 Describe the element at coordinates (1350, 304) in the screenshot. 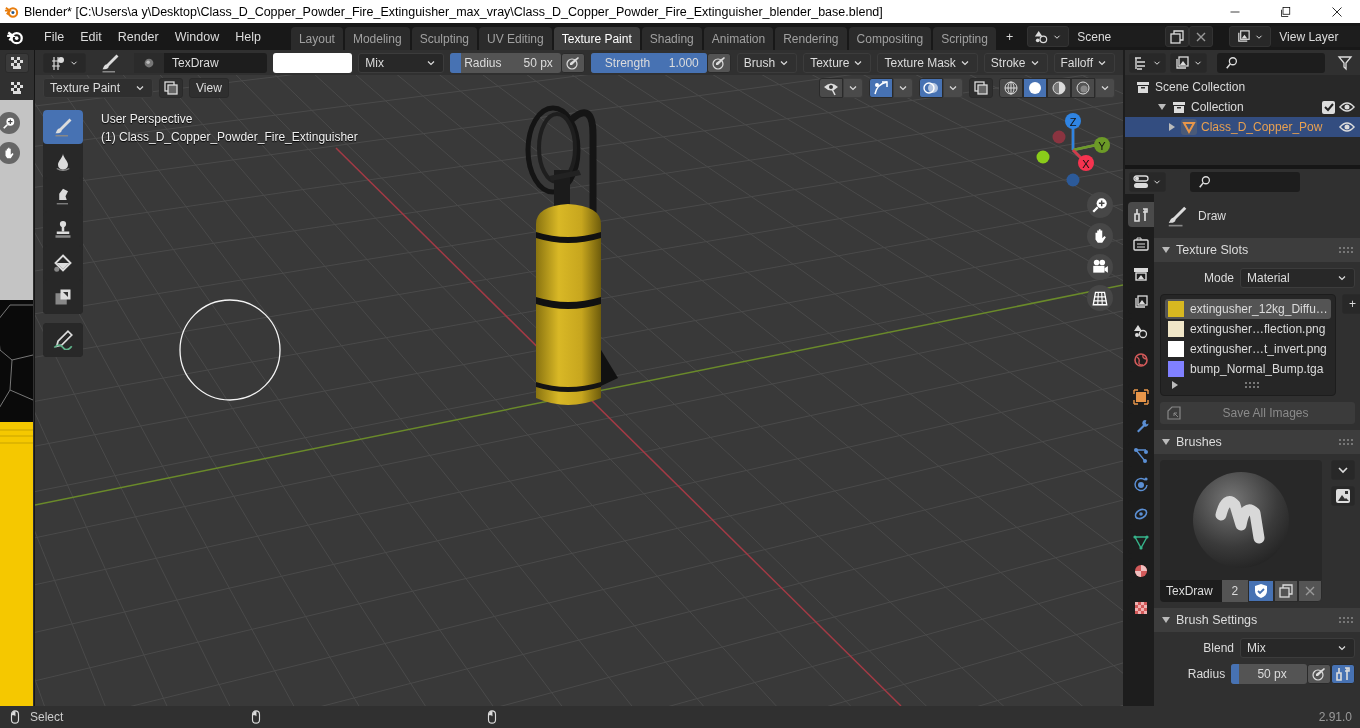

I see `add-slot-button: +` at that location.